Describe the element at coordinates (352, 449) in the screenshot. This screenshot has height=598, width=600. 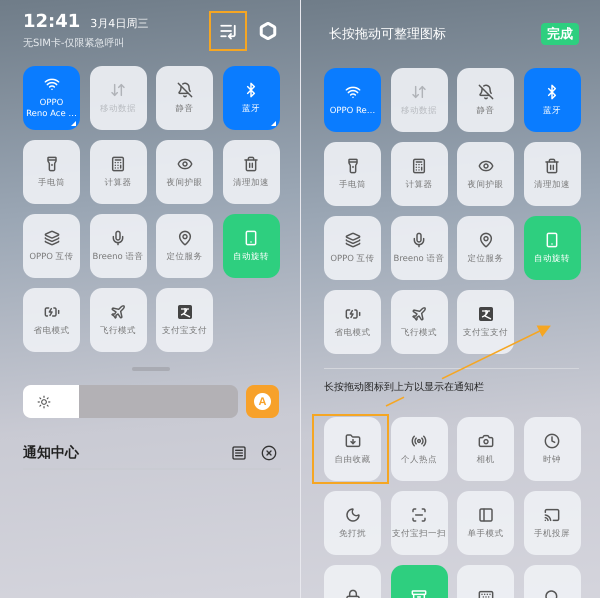
I see `quick-tile: 自由收藏` at that location.